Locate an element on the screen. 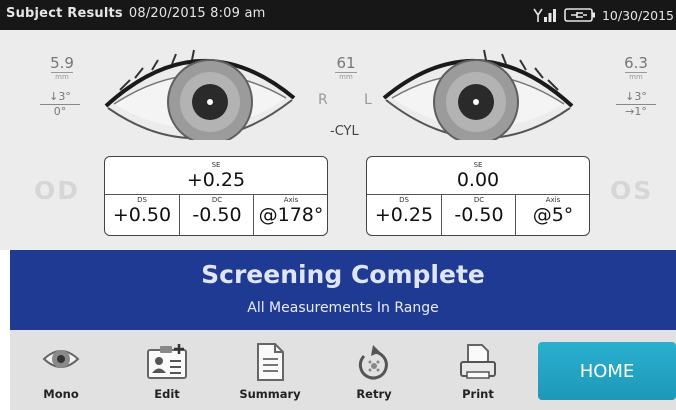 This screenshot has height=410, width=676. right-eye-letter: R is located at coordinates (323, 100).